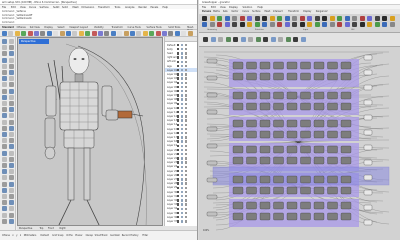 This screenshot has width=400, height=240. Describe the element at coordinates (322, 11) in the screenshot. I see `gh-tab: Kangaroo2` at that location.